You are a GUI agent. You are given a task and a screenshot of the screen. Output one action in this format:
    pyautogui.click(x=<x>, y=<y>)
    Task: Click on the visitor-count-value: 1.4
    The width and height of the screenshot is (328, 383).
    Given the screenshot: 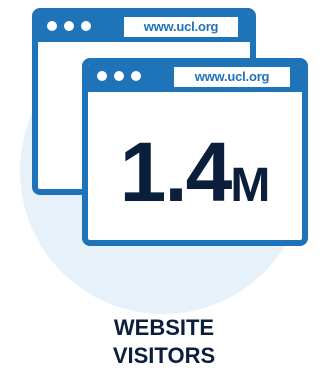 What is the action you would take?
    pyautogui.click(x=176, y=172)
    